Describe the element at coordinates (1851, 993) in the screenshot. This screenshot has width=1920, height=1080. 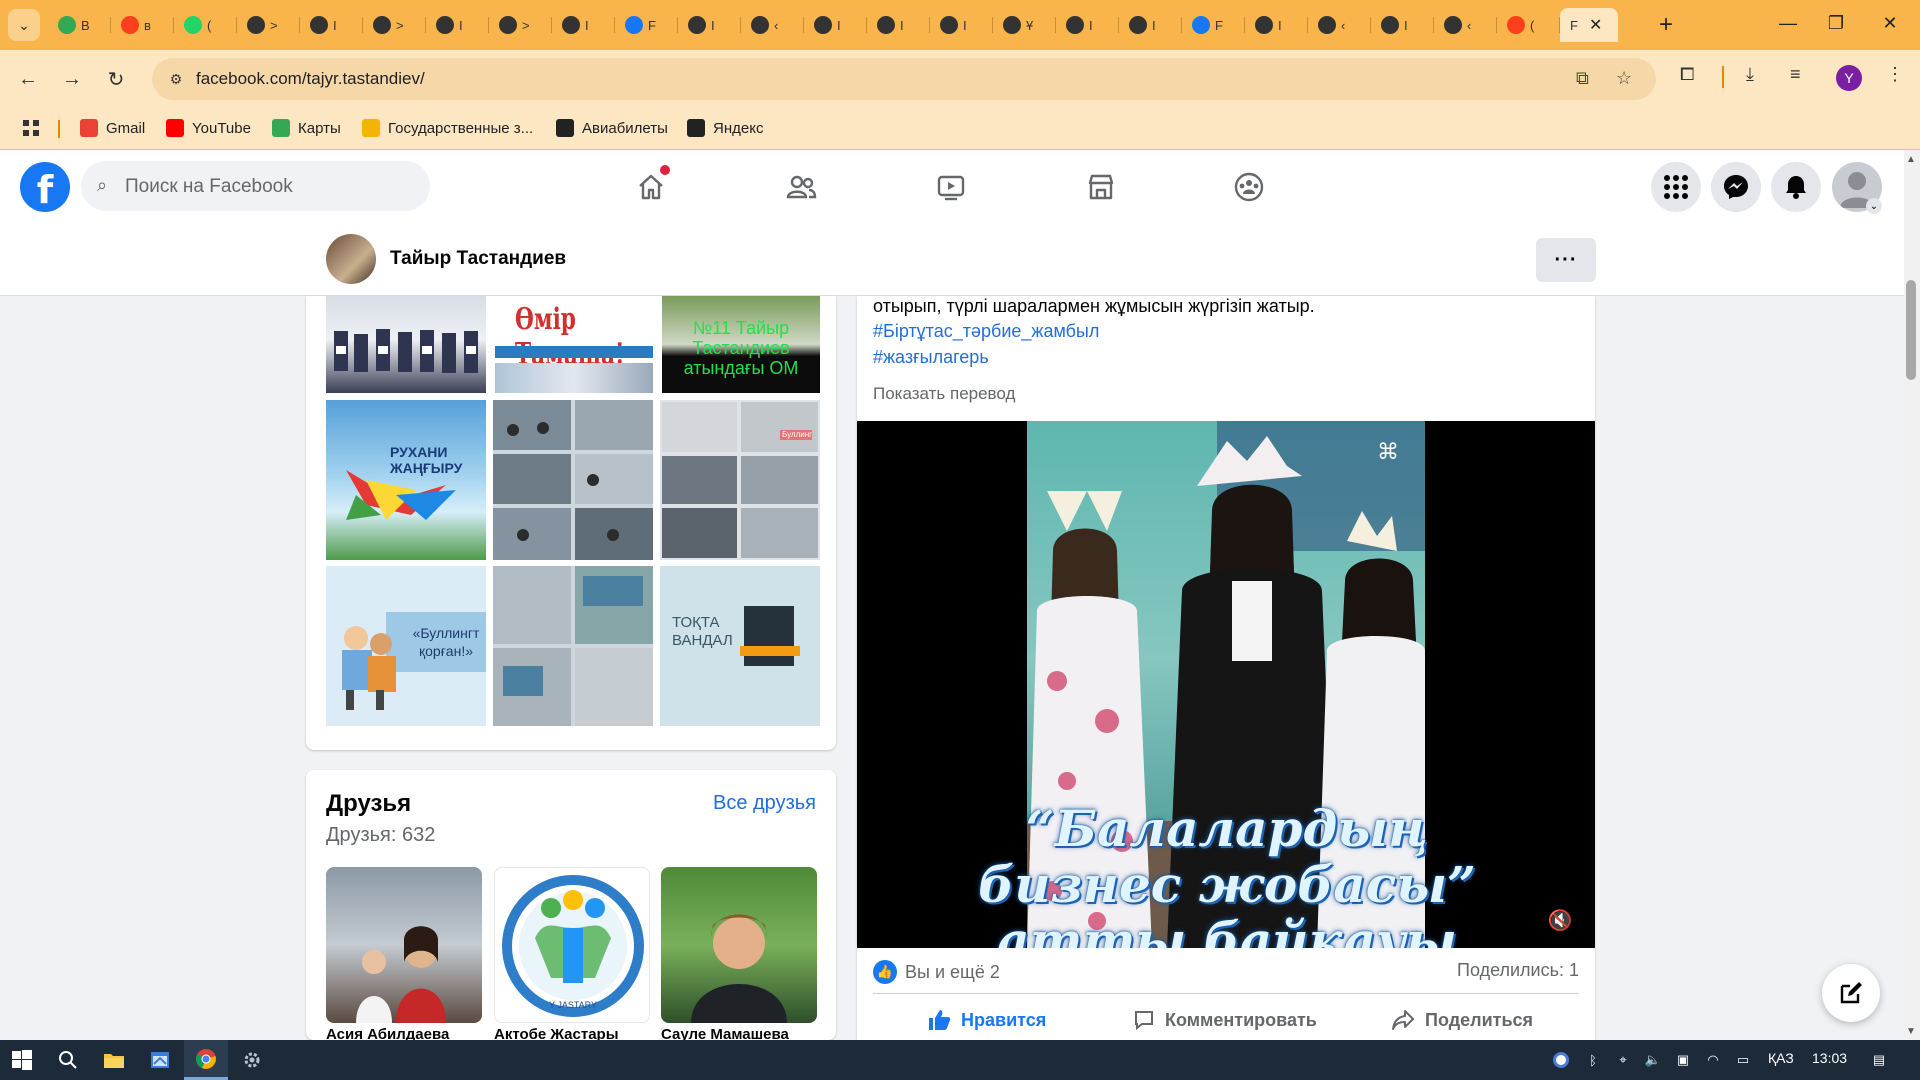
I see `new-message-button` at that location.